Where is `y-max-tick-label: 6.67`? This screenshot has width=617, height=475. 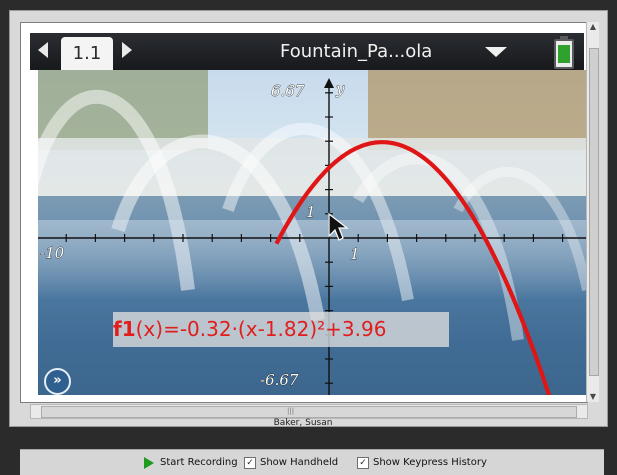
y-max-tick-label: 6.67 is located at coordinates (288, 91).